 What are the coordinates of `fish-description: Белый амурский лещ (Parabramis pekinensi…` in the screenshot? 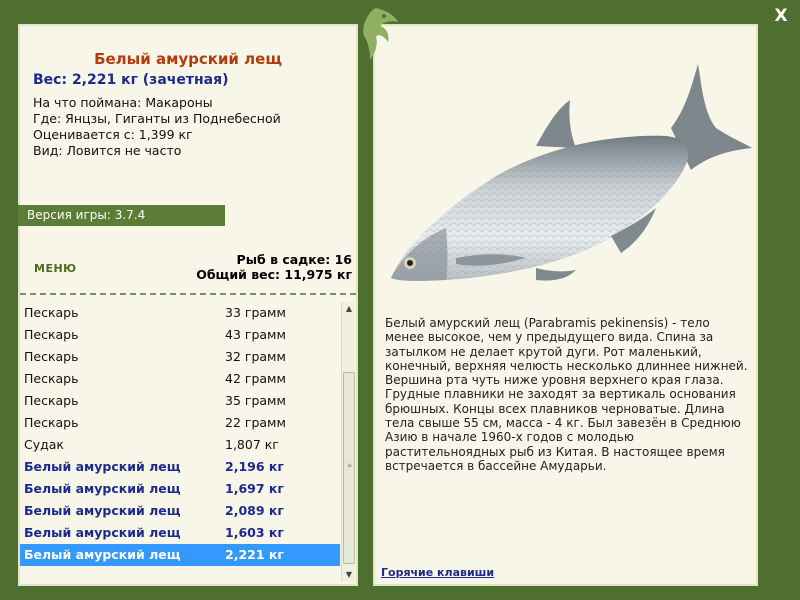 It's located at (566, 394).